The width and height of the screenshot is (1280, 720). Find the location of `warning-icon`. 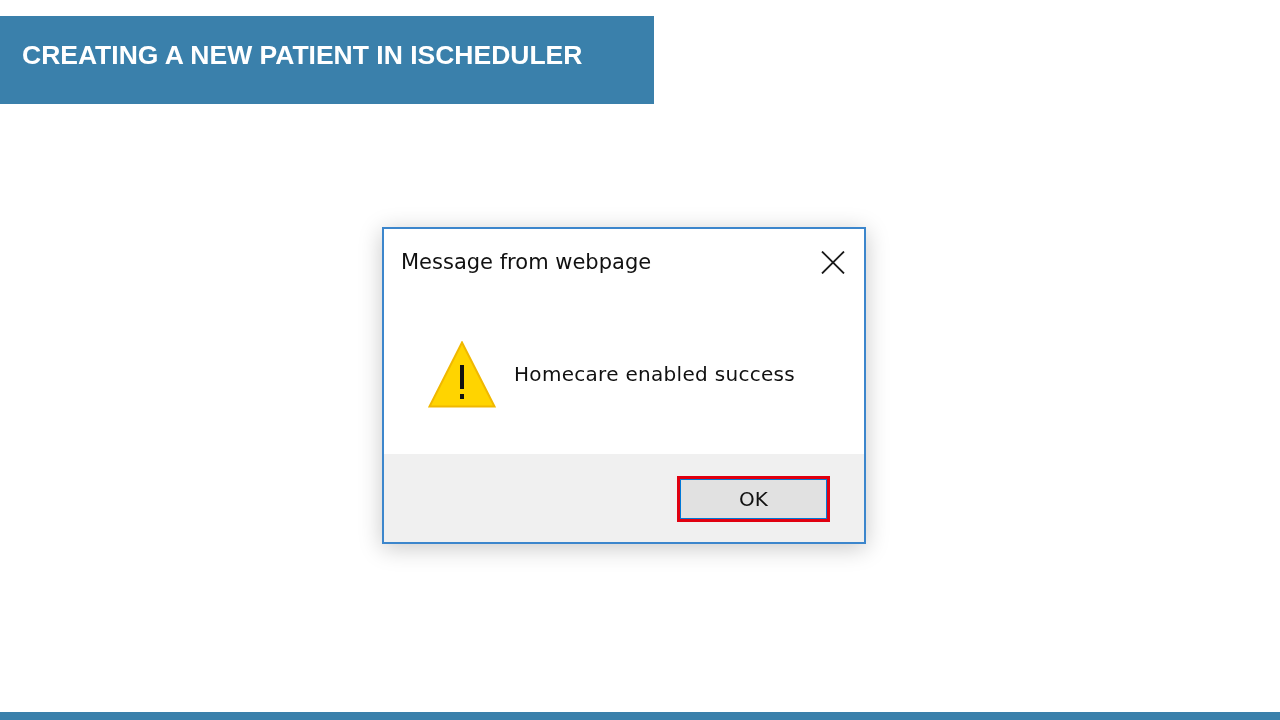

warning-icon is located at coordinates (462, 374).